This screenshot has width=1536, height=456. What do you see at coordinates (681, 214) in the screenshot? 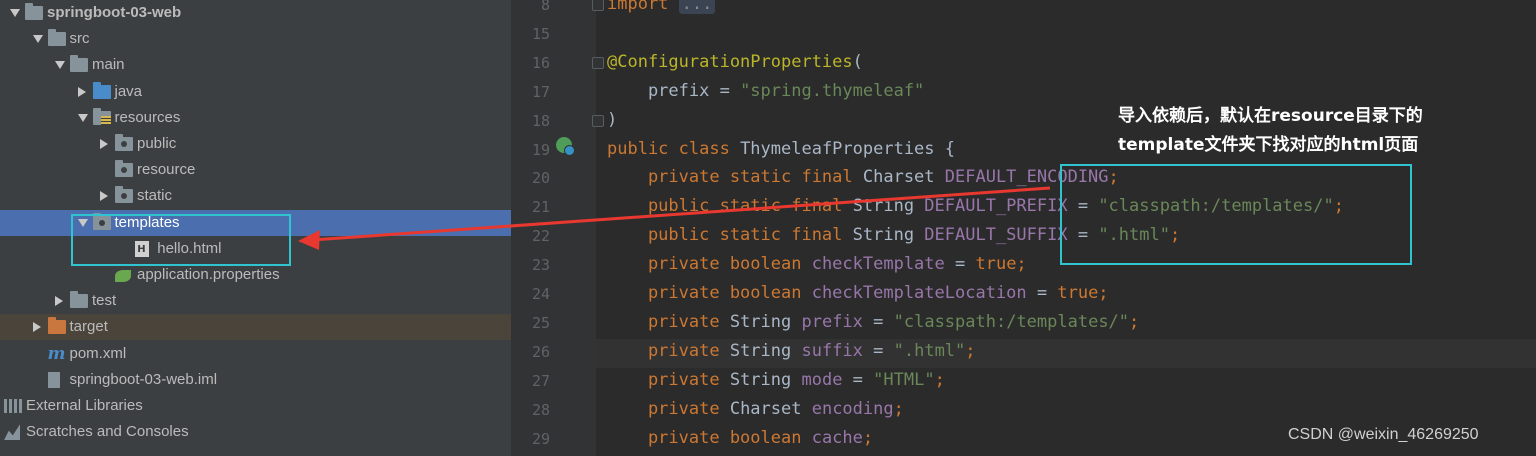
I see `arrow-shaft` at bounding box center [681, 214].